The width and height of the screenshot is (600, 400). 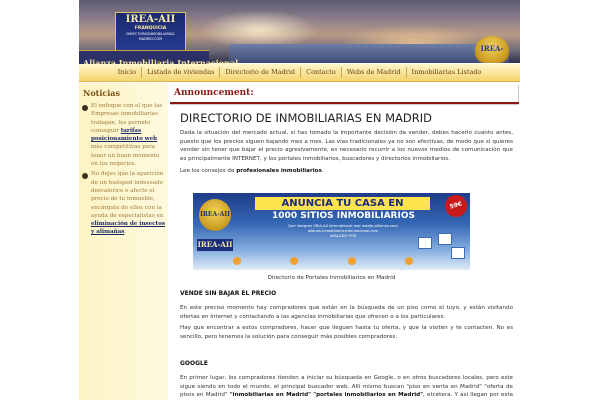 What do you see at coordinates (344, 95) in the screenshot?
I see `announcement-bar: Announcement:` at bounding box center [344, 95].